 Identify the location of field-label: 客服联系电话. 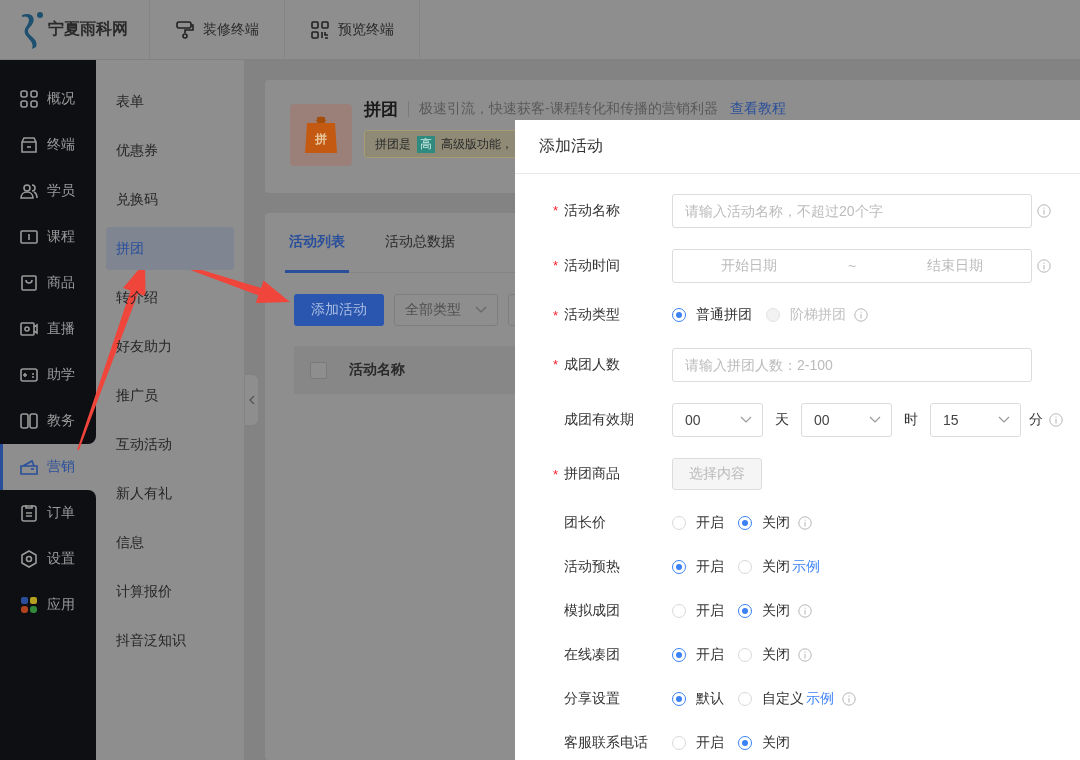
(606, 743).